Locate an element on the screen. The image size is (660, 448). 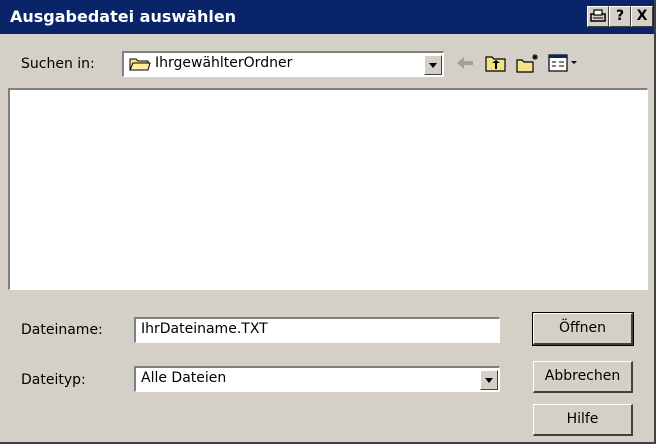
filename-input: IhrDateiname.TXT is located at coordinates (317, 330).